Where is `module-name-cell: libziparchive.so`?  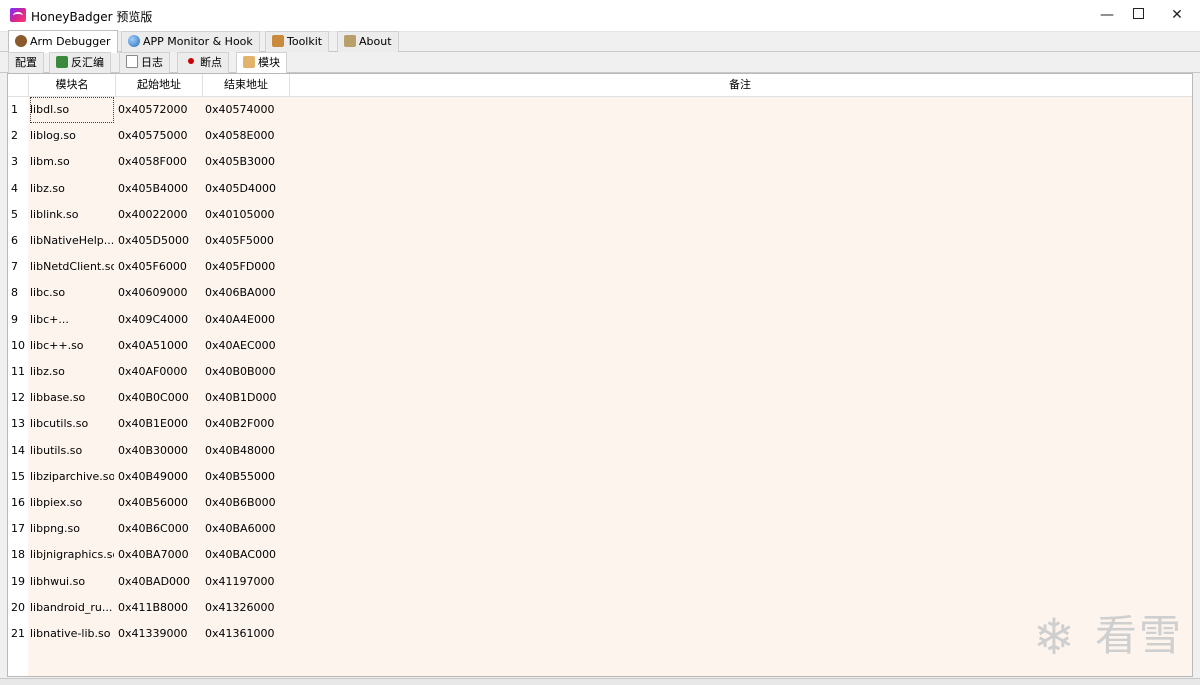 module-name-cell: libziparchive.so is located at coordinates (72, 477).